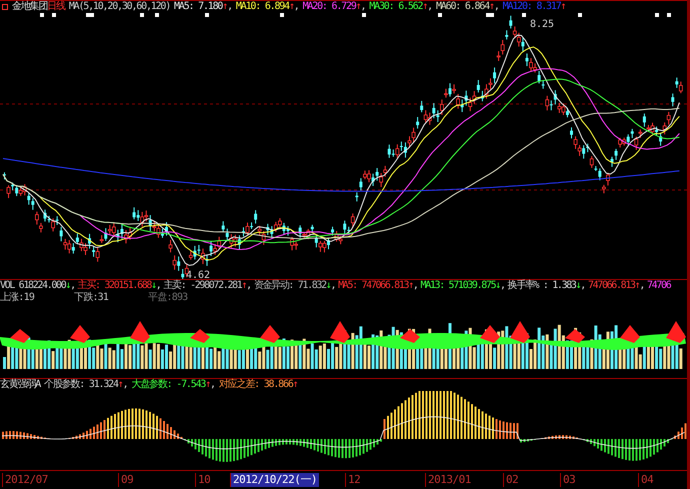  Describe the element at coordinates (17, 297) in the screenshot. I see `market-stat: 上涨:19` at that location.